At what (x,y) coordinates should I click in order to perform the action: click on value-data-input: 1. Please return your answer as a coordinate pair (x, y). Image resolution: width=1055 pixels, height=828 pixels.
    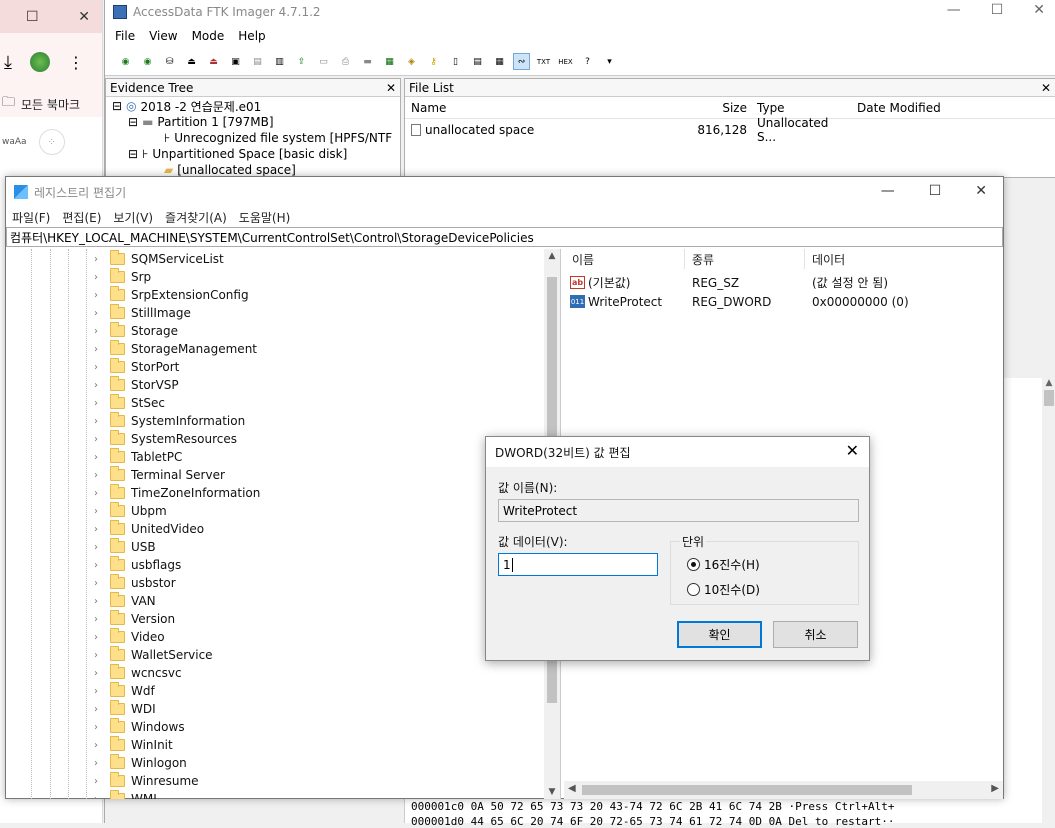
    Looking at the image, I should click on (578, 564).